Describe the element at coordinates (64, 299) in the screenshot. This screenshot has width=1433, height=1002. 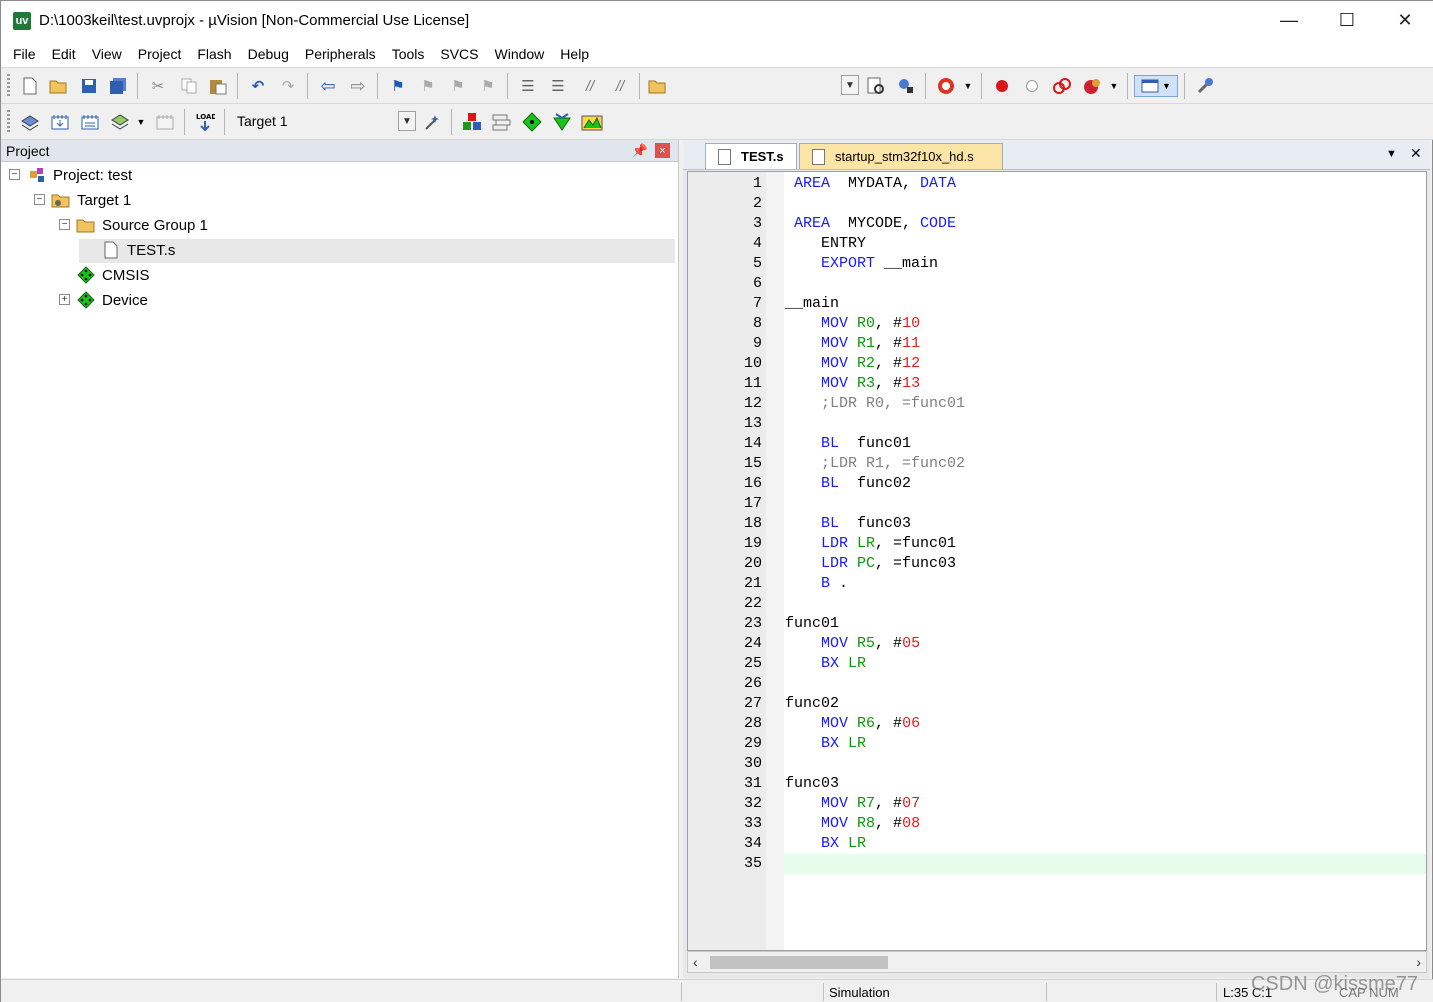
I see `expand-icon: +` at that location.